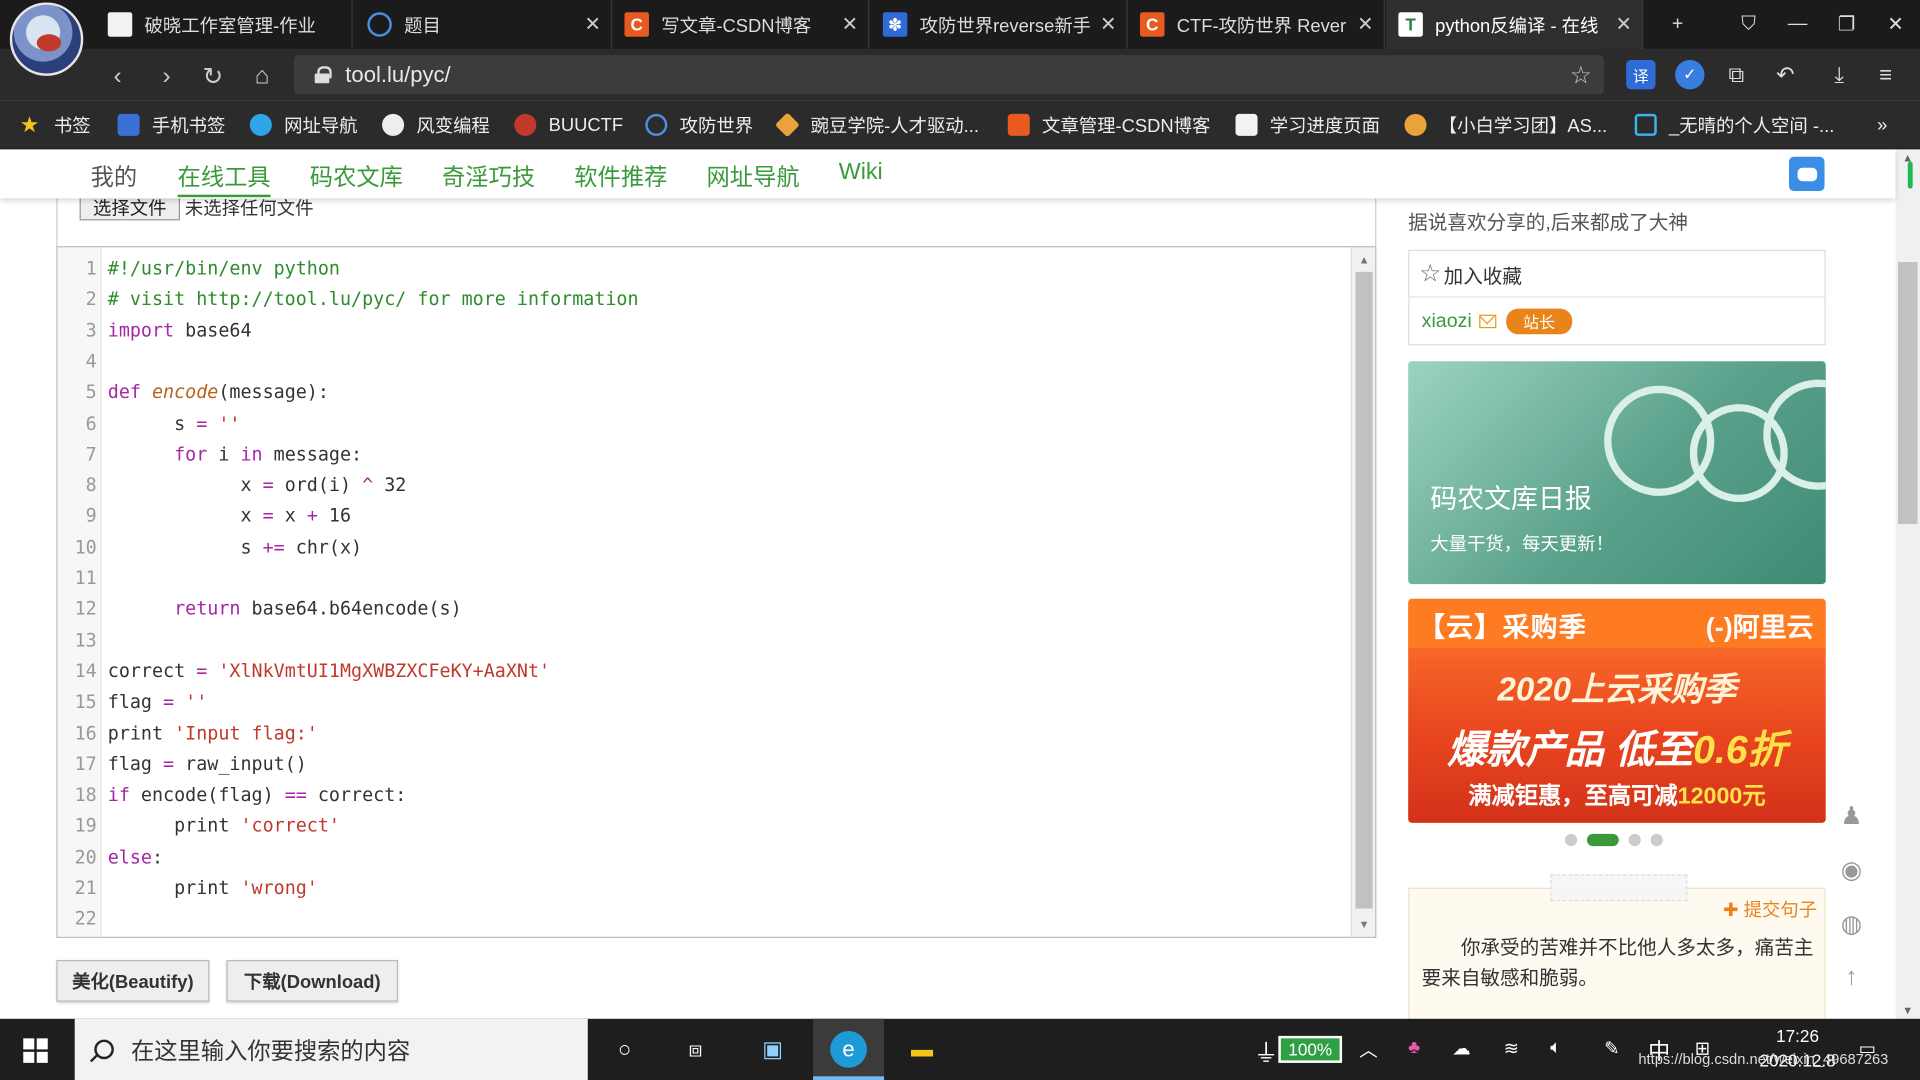 The image size is (1920, 1080). I want to click on page-scrollbar: ▲ ▼, so click(1907, 584).